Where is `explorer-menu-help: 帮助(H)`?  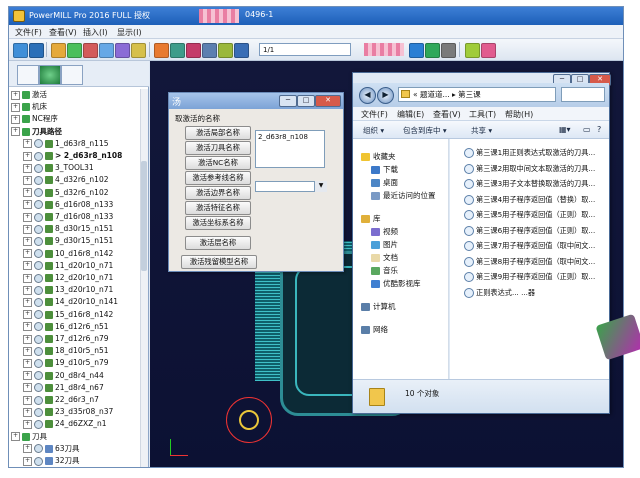 explorer-menu-help: 帮助(H) is located at coordinates (519, 114).